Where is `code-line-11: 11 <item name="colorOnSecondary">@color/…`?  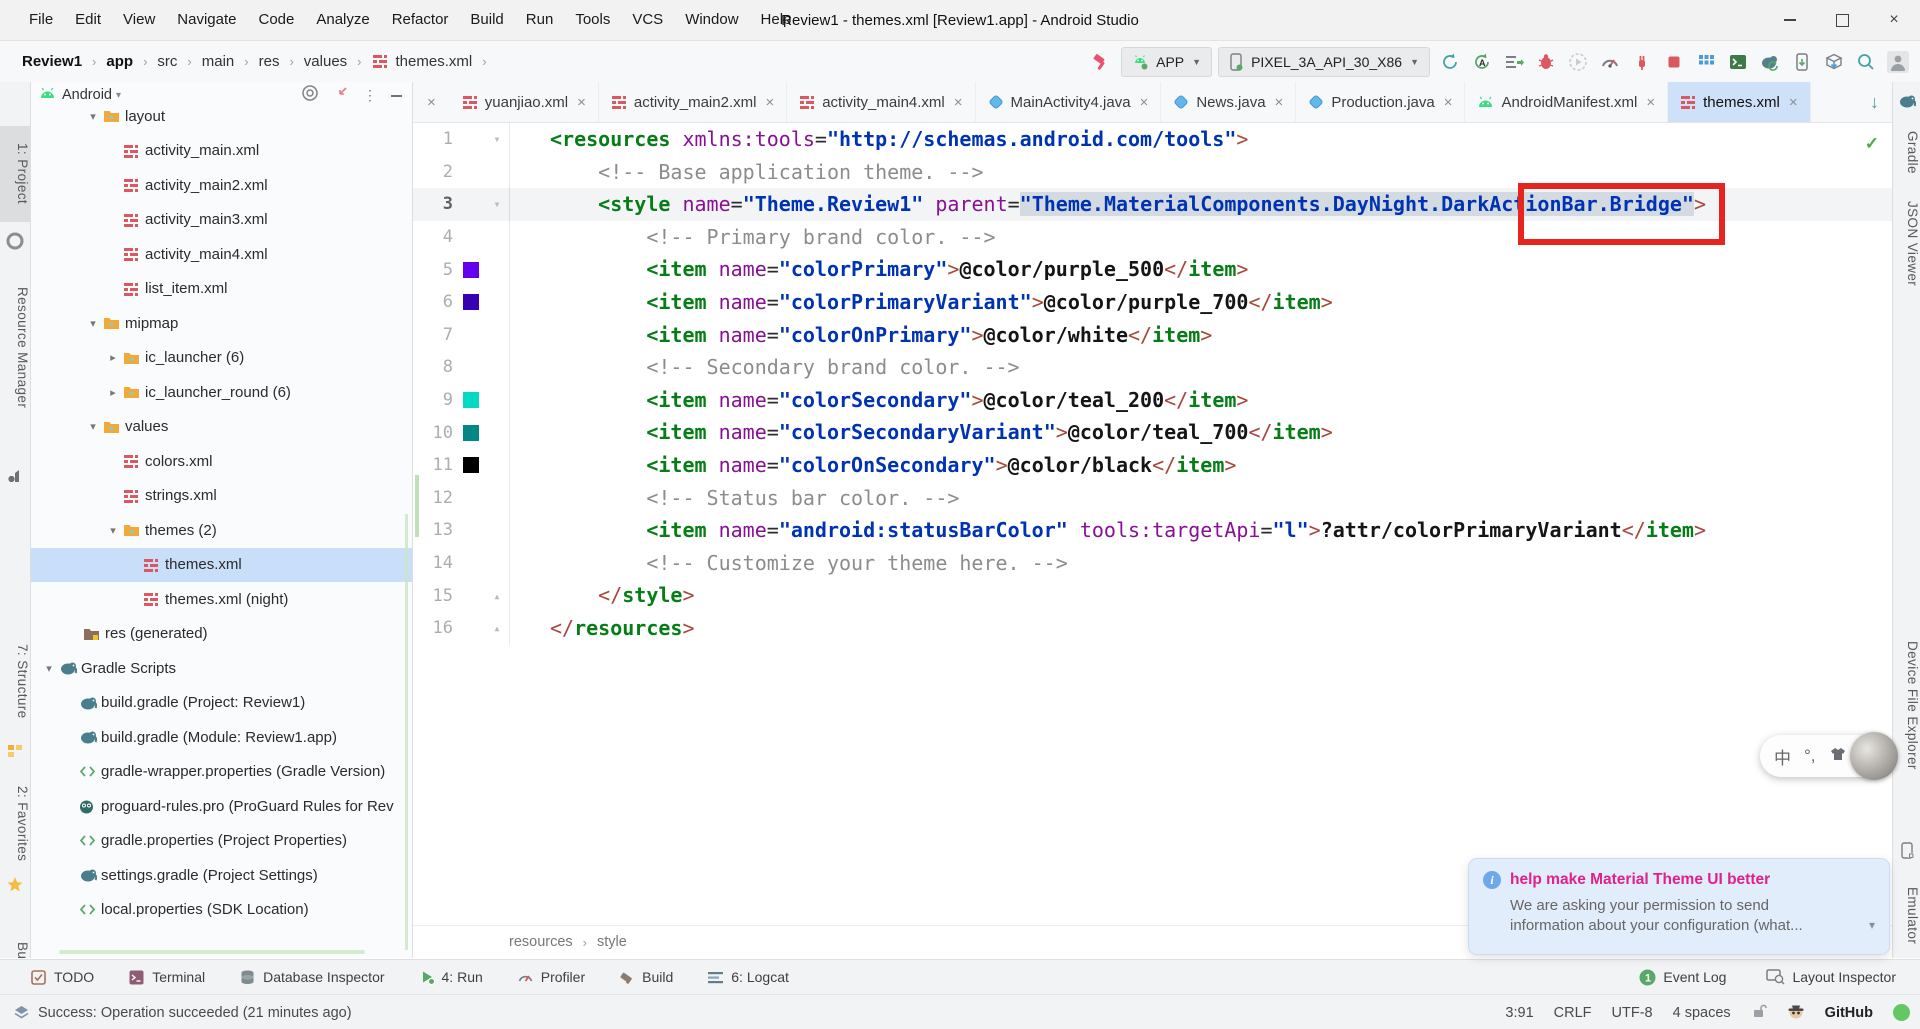 code-line-11: 11 <item name="colorOnSecondary">@color/… is located at coordinates (1153, 465).